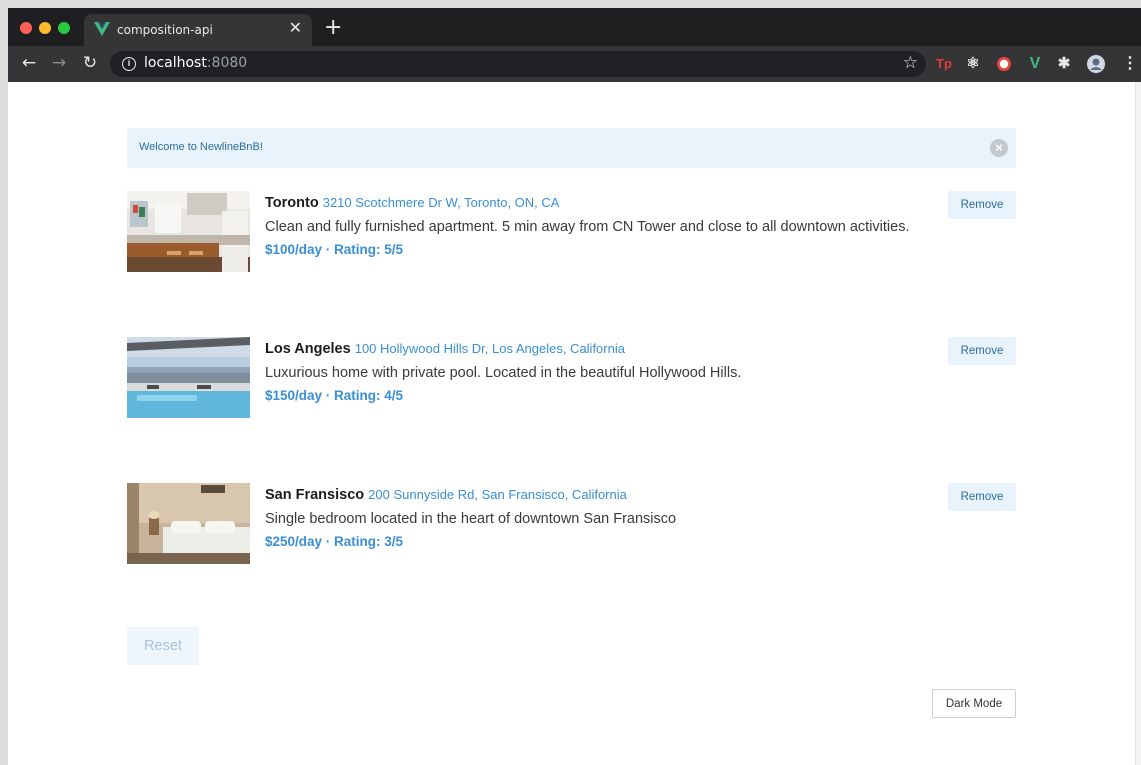 This screenshot has width=1141, height=765. What do you see at coordinates (90, 63) in the screenshot?
I see `reload-icon: ↻` at bounding box center [90, 63].